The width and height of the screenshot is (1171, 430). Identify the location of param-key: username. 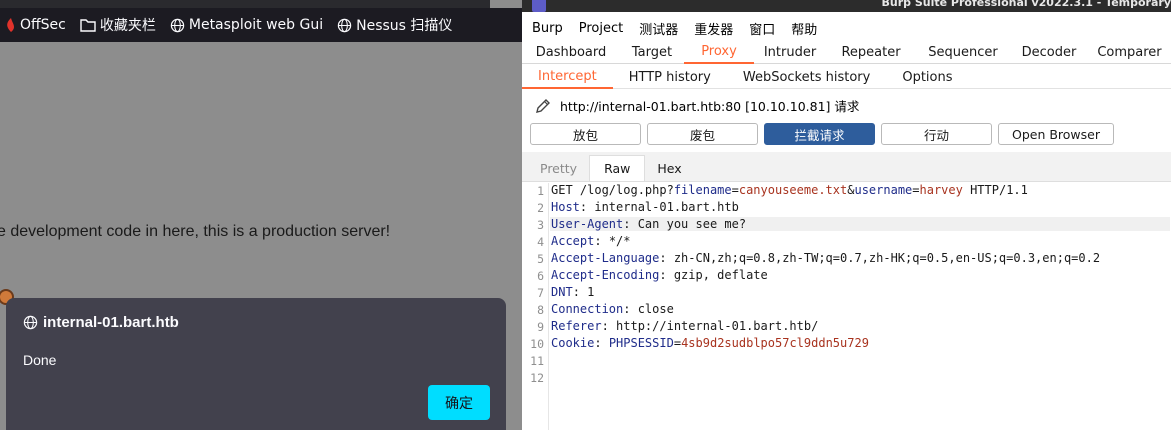
(883, 190).